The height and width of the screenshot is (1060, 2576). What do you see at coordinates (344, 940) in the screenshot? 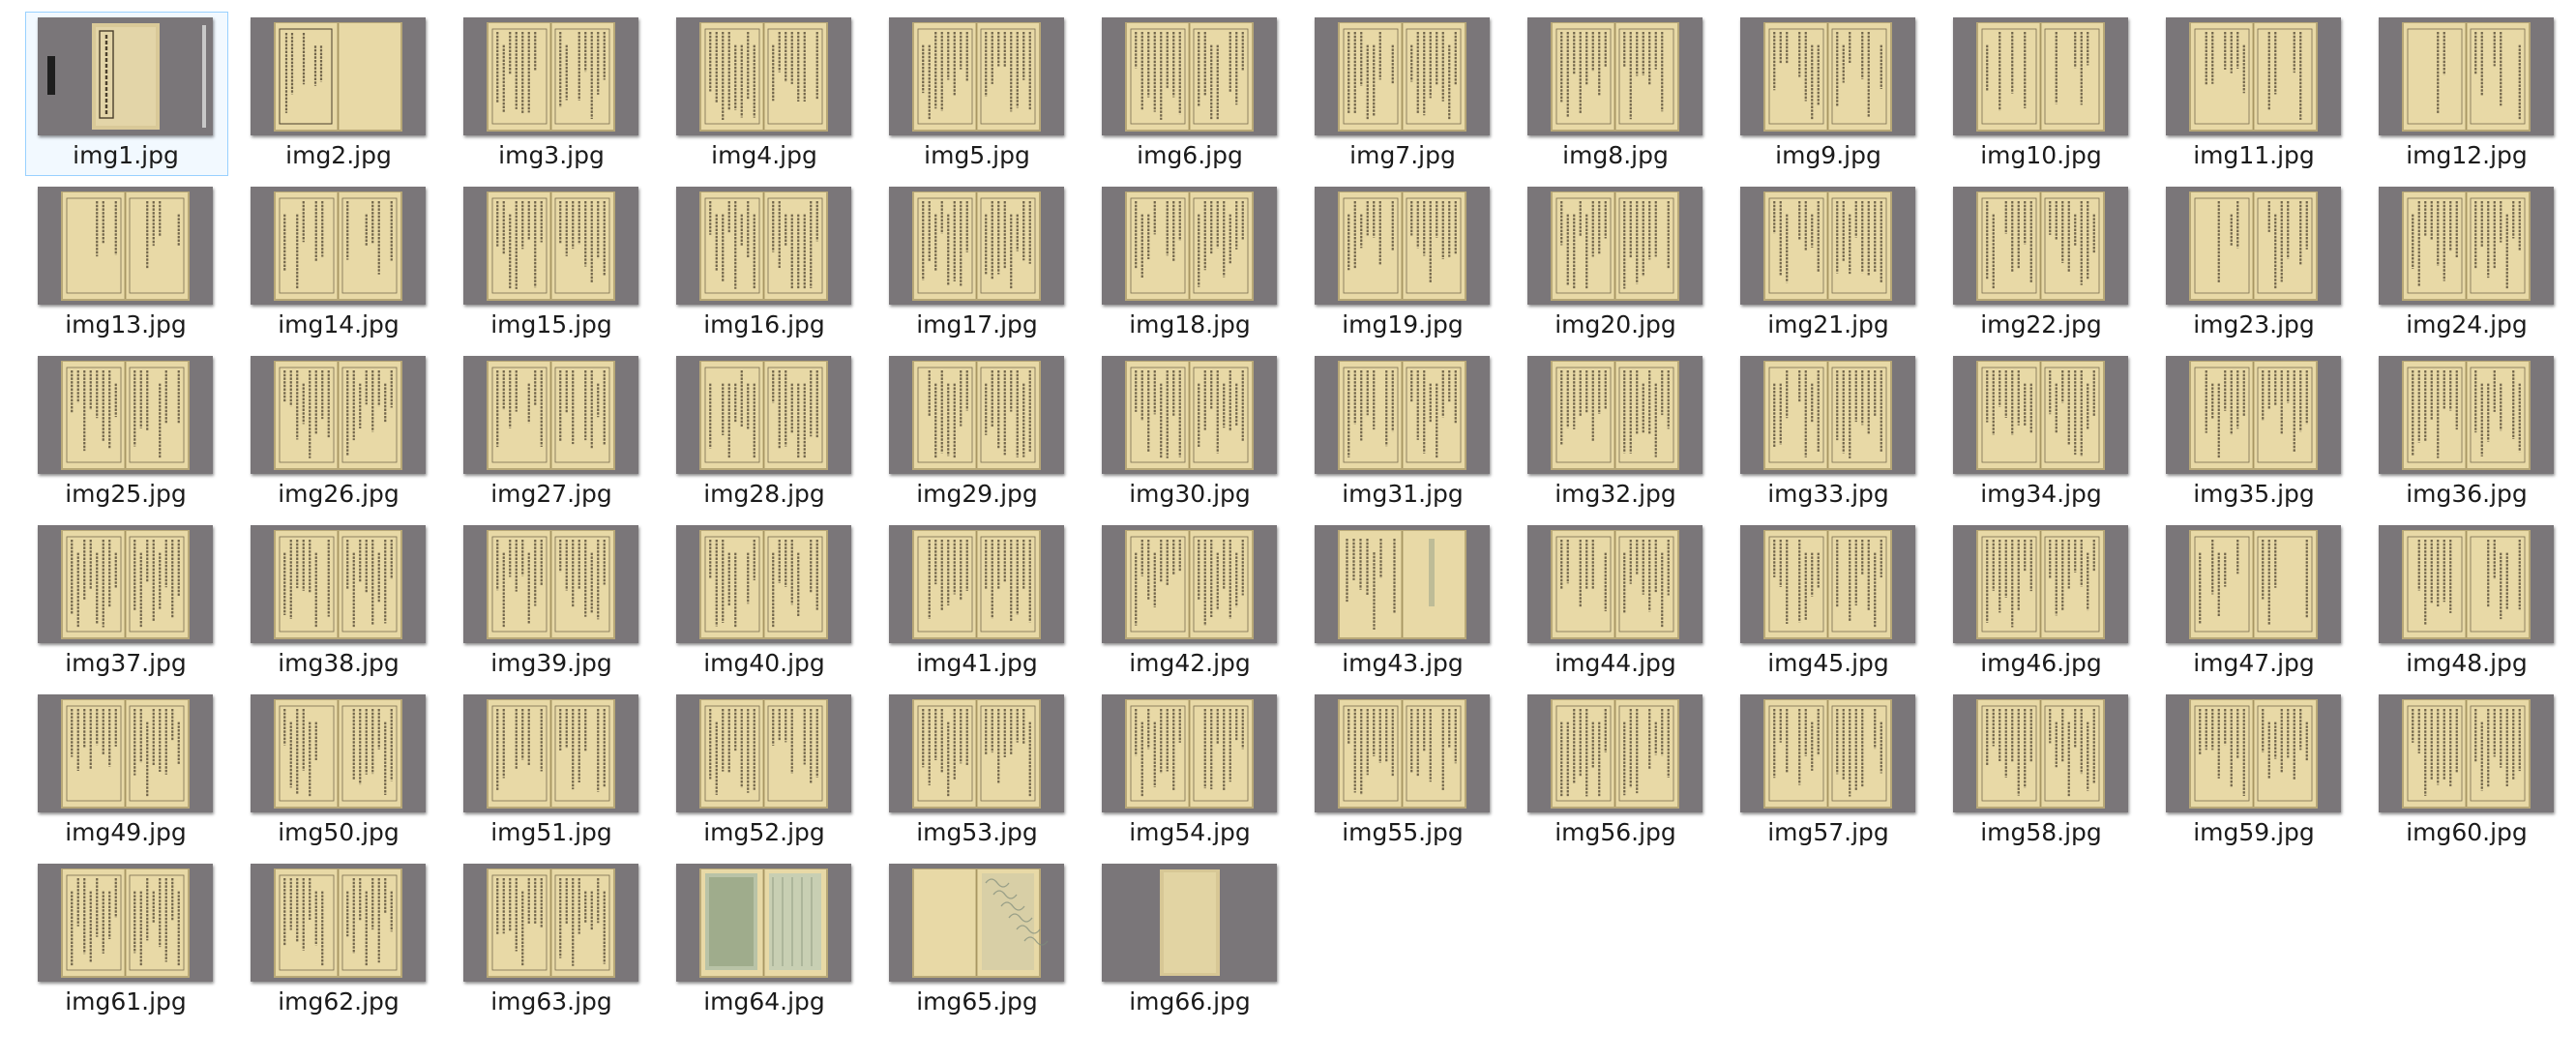
I see `file-tile: img62.jpg` at bounding box center [344, 940].